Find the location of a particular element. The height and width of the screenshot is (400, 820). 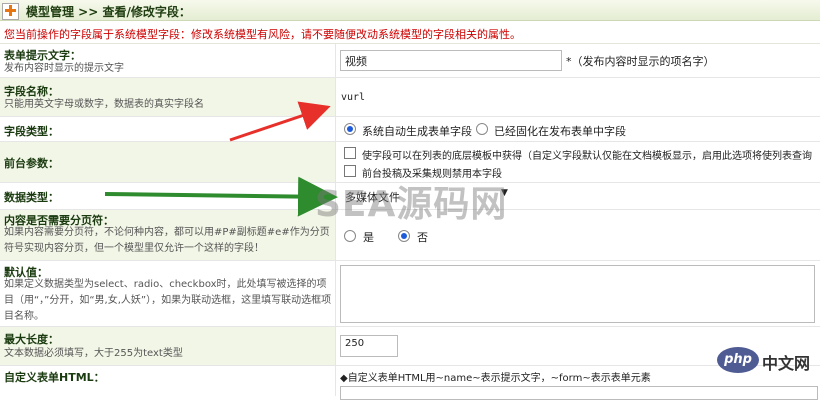

pagination-yes-radio is located at coordinates (350, 236).